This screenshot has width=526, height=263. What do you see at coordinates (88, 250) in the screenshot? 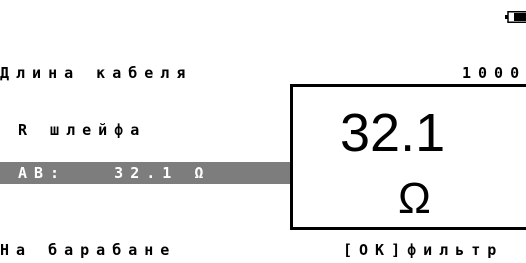
I see `on-drum-label: На барабане` at bounding box center [88, 250].